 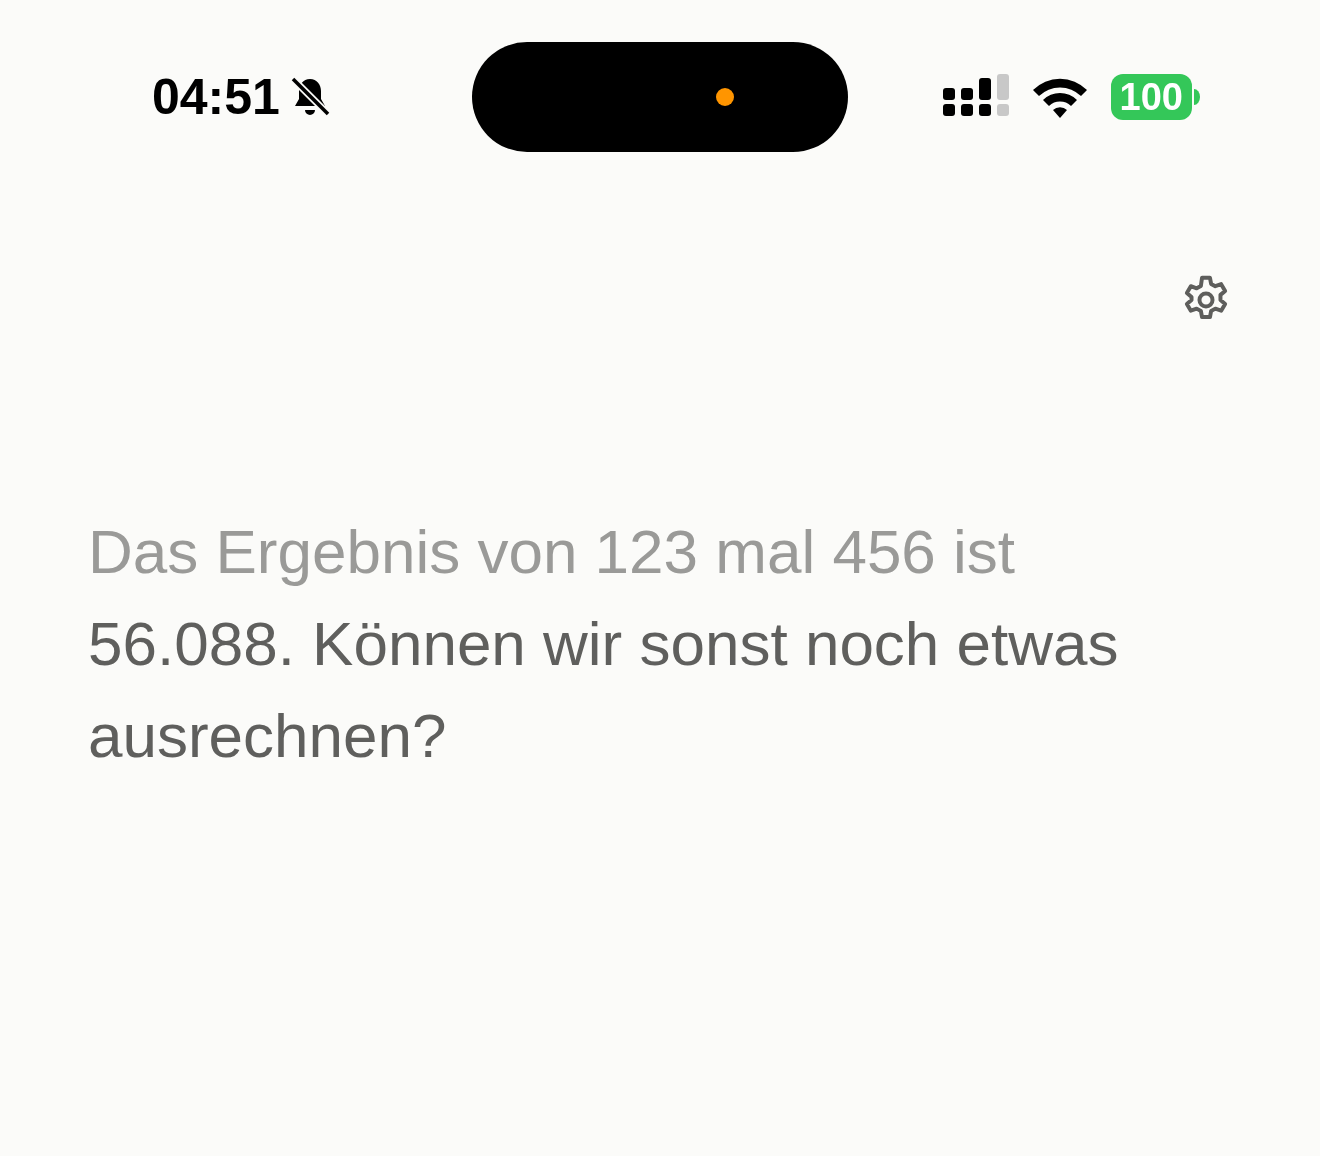 What do you see at coordinates (1197, 97) in the screenshot?
I see `battery-tip-icon` at bounding box center [1197, 97].